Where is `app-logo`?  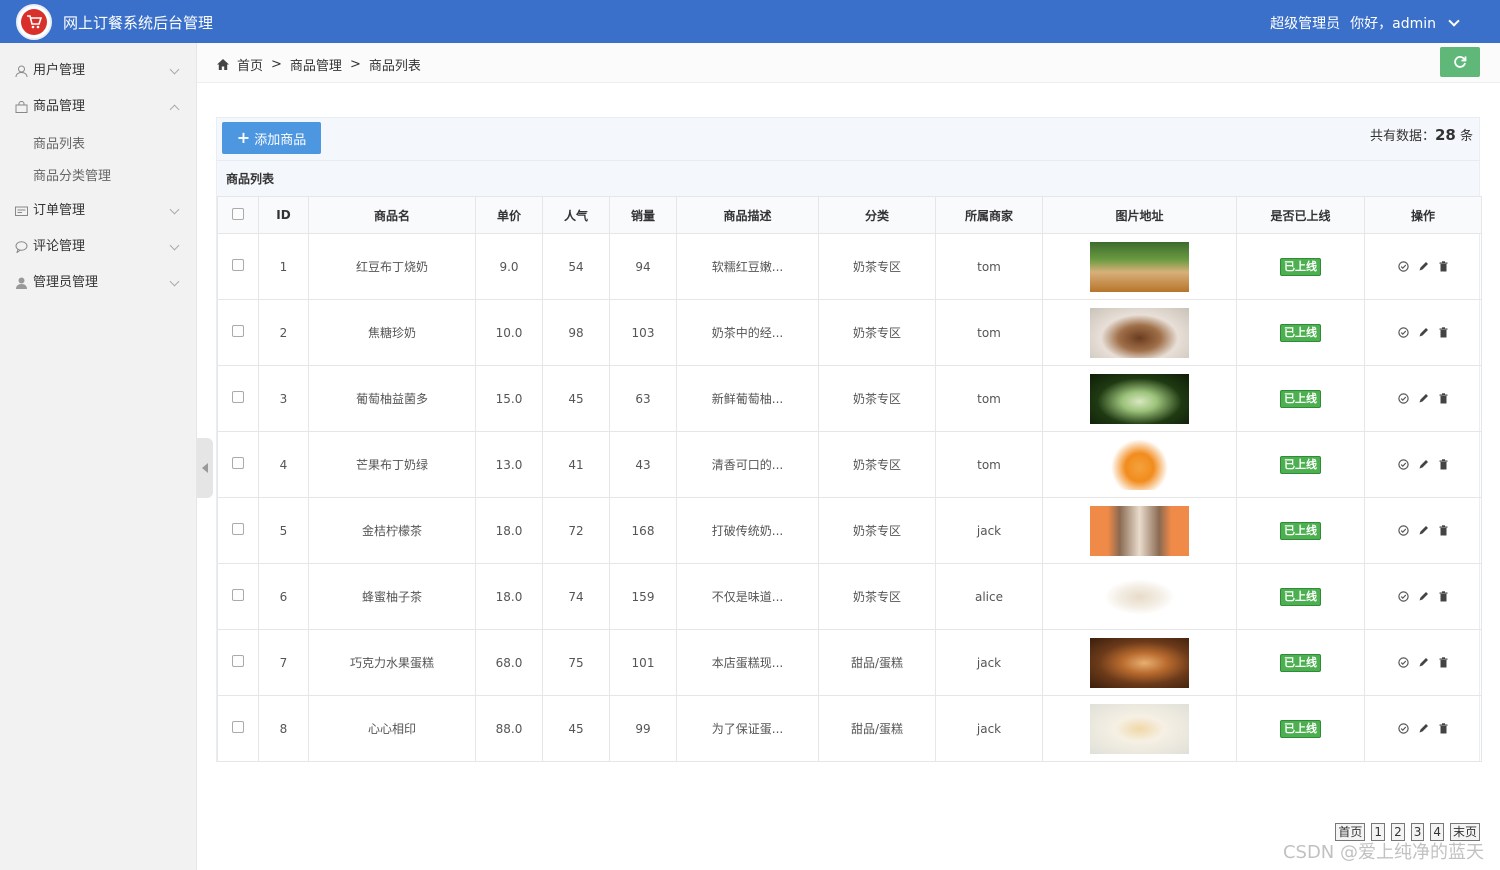
app-logo is located at coordinates (34, 22).